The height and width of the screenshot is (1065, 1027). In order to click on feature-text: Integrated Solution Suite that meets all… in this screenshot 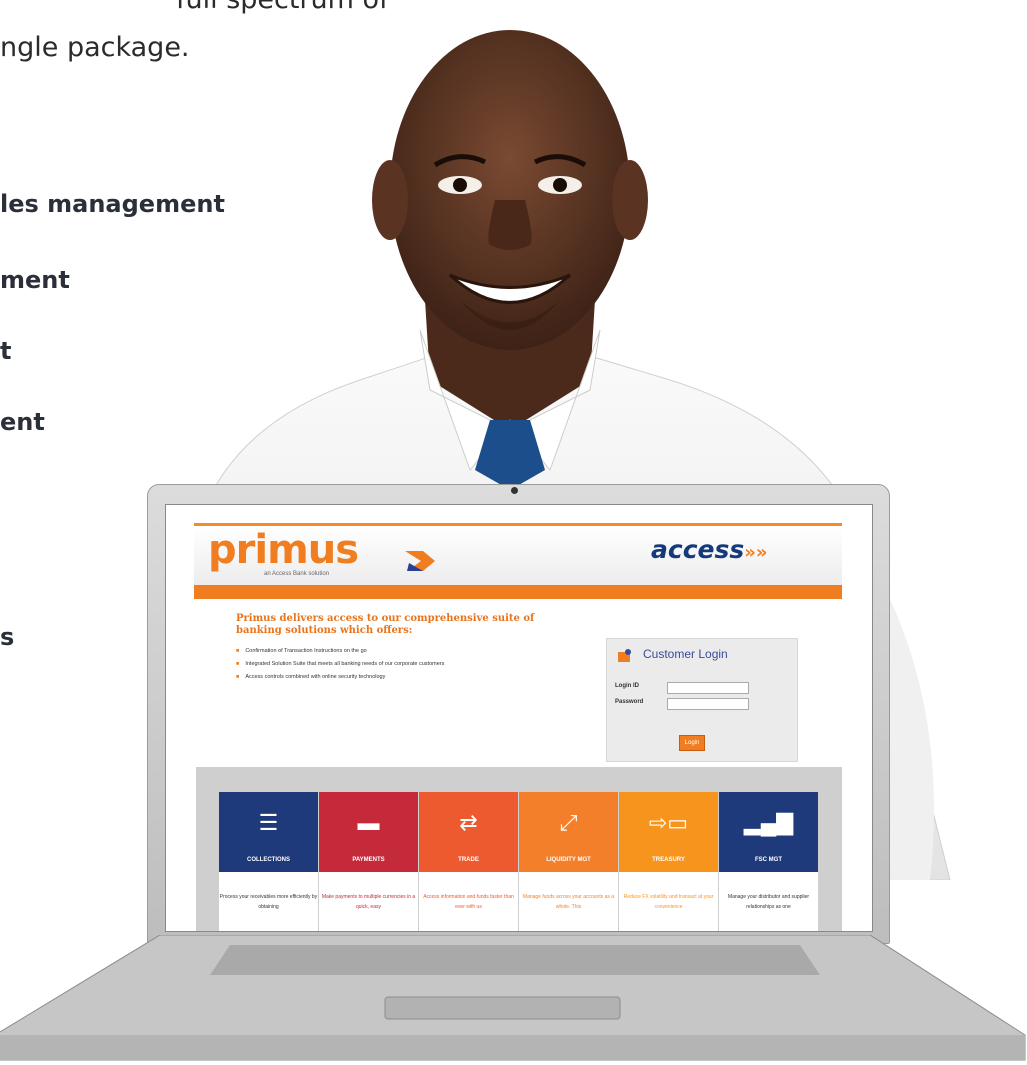, I will do `click(345, 664)`.